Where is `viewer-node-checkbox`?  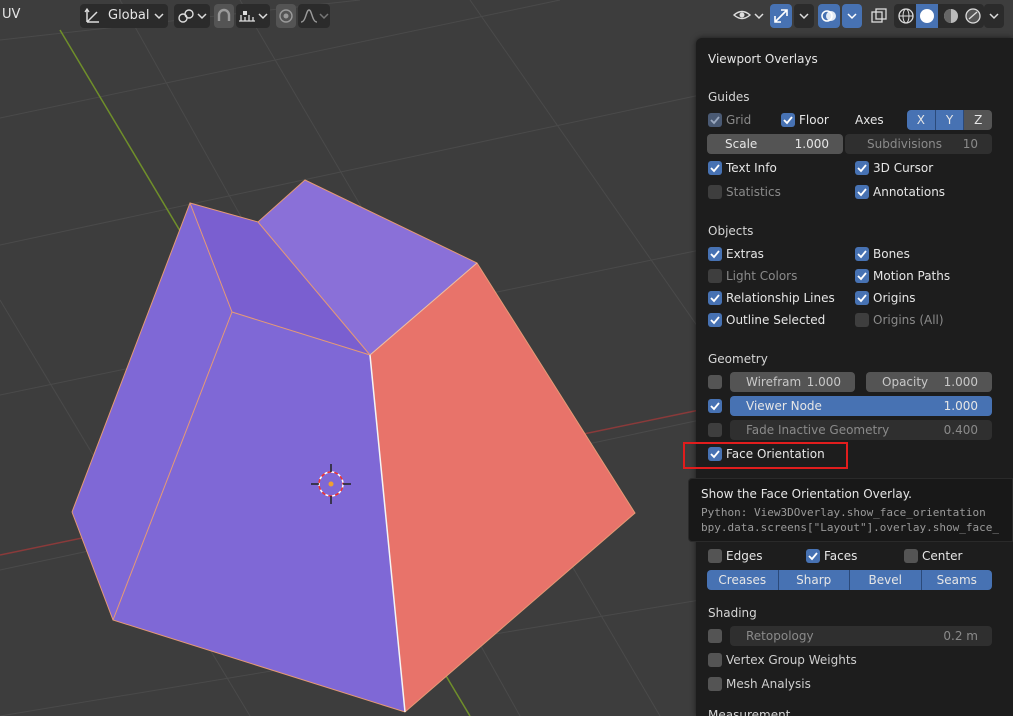 viewer-node-checkbox is located at coordinates (715, 406).